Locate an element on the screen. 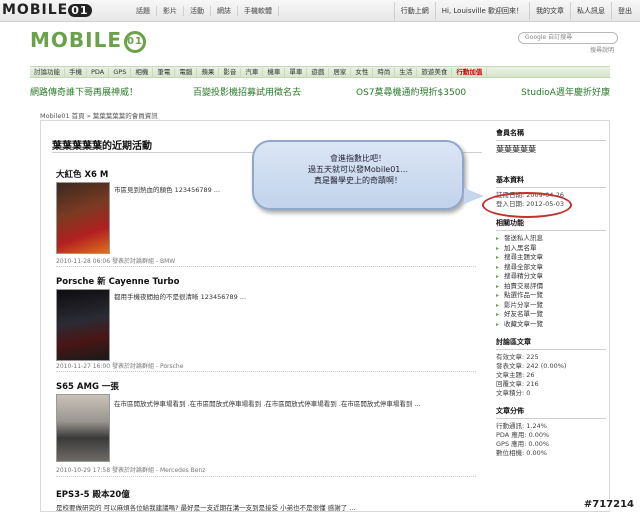  stat-item: 文章主題: 26 is located at coordinates (515, 375).